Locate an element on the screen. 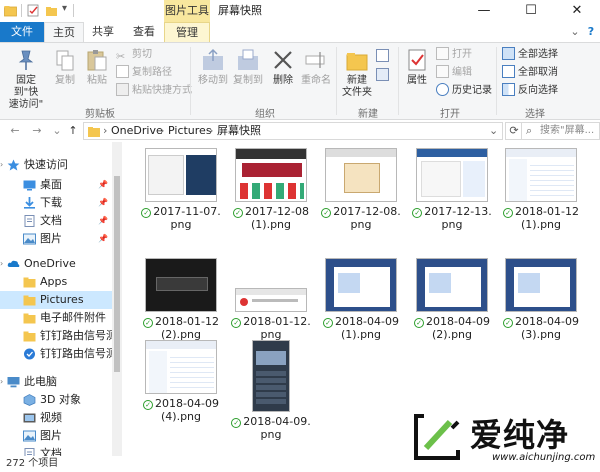  file-item: ✓ 2018-01-12 (2).png is located at coordinates (181, 299).